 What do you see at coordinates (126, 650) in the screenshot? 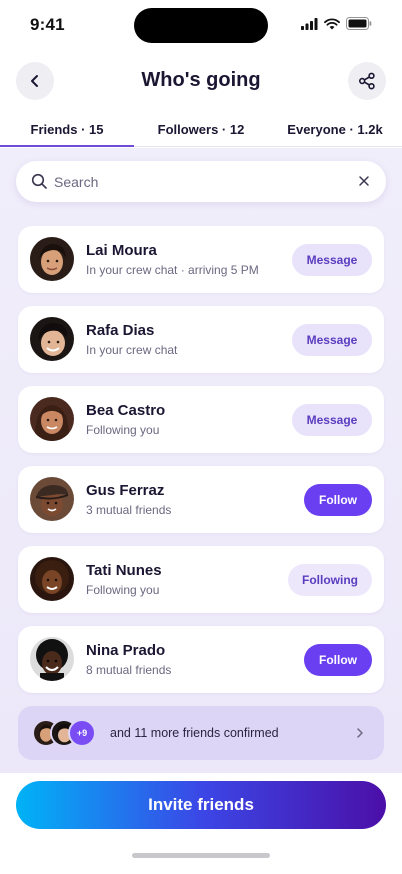
I see `person-name: Nina Prado` at bounding box center [126, 650].